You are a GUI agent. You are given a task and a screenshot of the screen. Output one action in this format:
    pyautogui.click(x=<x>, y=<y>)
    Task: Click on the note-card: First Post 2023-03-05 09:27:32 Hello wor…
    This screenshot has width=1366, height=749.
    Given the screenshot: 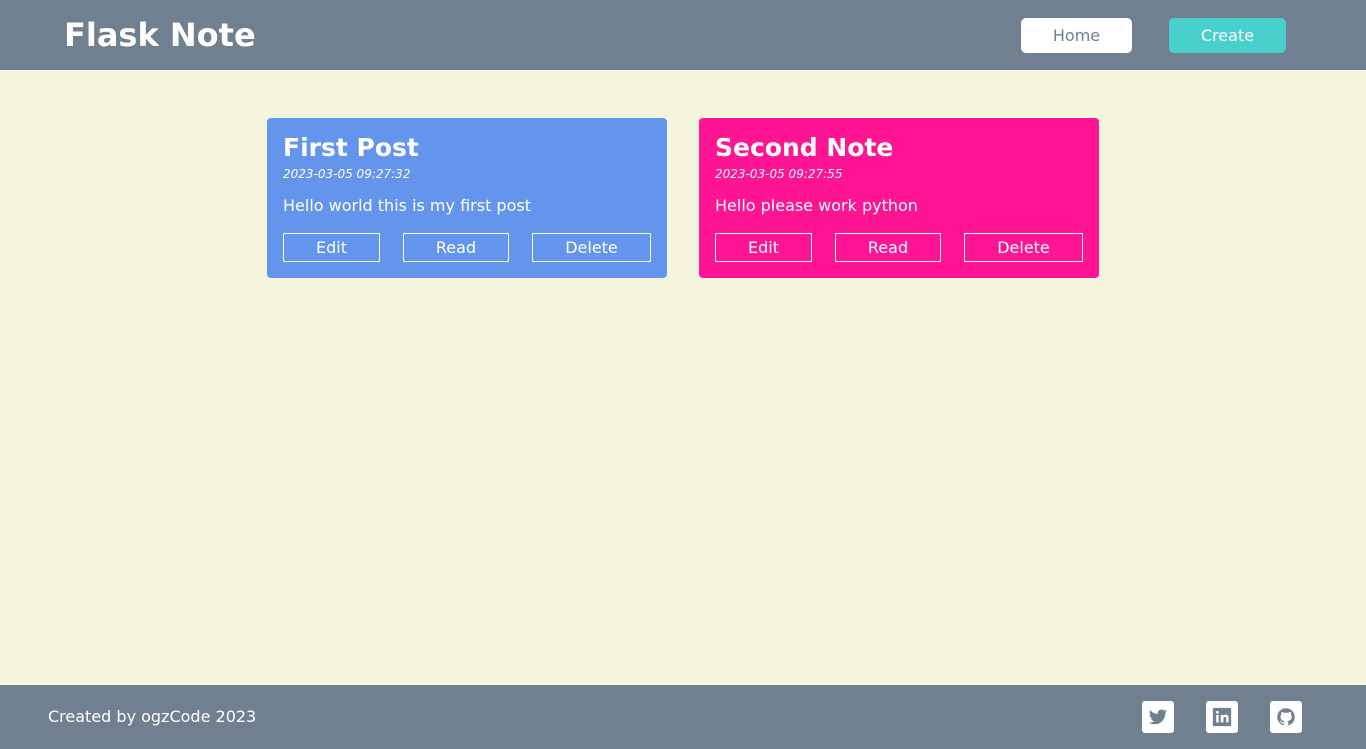 What is the action you would take?
    pyautogui.click(x=467, y=198)
    